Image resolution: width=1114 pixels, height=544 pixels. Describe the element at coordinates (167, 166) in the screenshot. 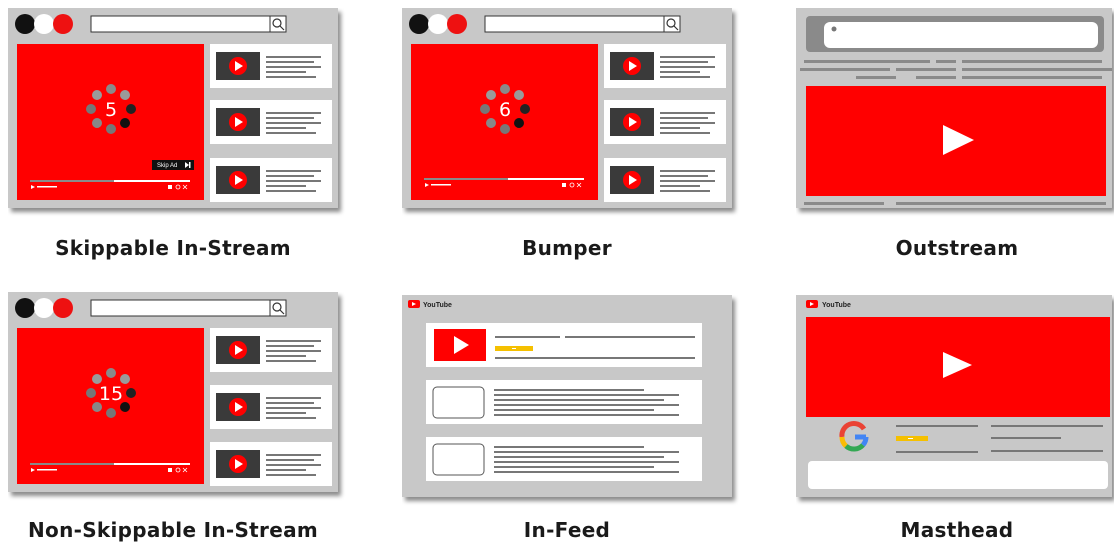

I see `skip-ad-label: Skip Ad` at that location.